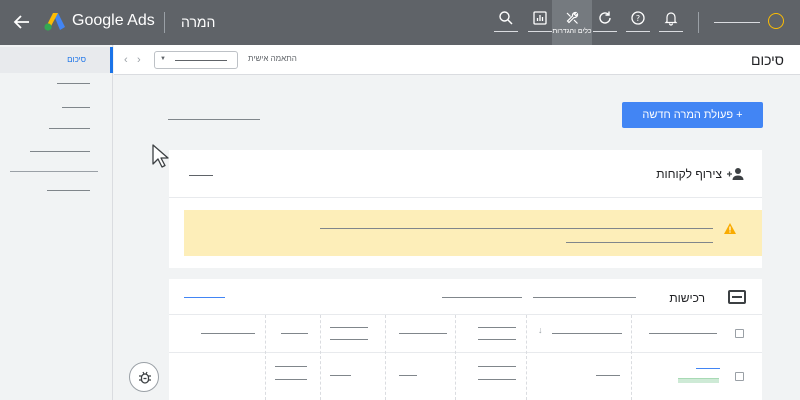 The image size is (800, 400). I want to click on reports-icon, so click(540, 18).